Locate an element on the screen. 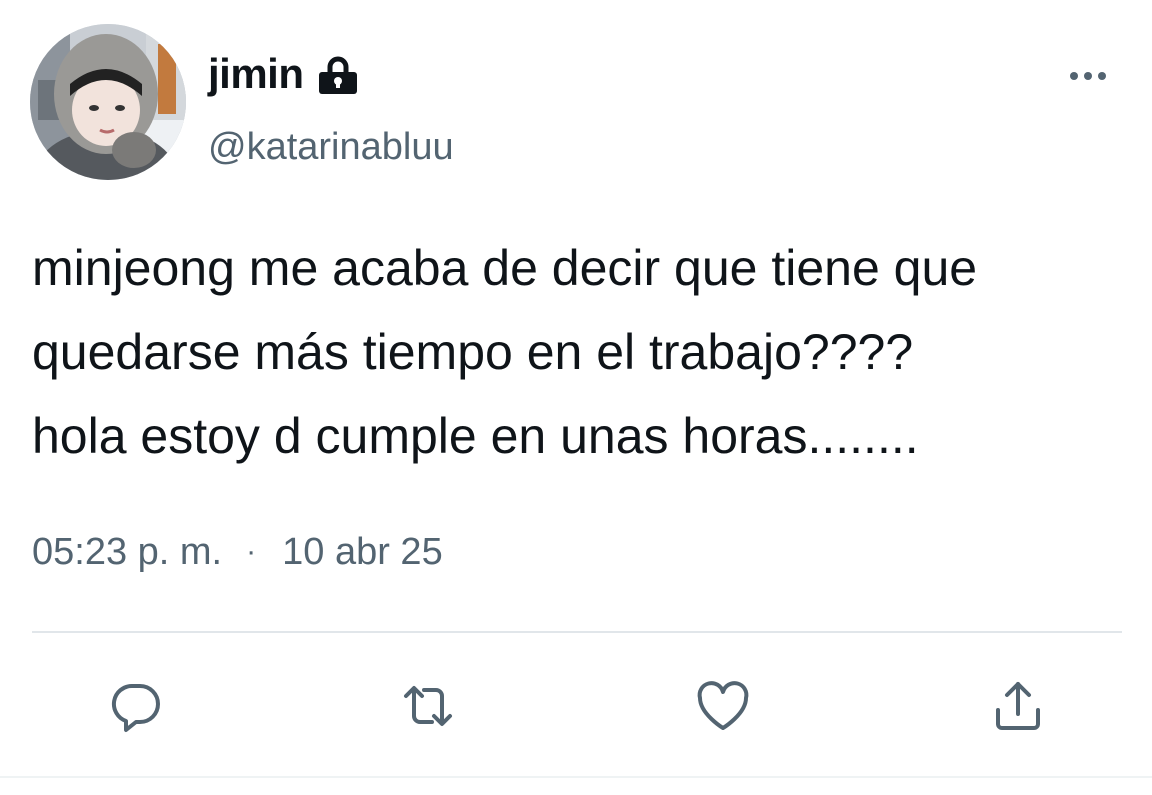 The width and height of the screenshot is (1152, 795). reply-button is located at coordinates (136, 706).